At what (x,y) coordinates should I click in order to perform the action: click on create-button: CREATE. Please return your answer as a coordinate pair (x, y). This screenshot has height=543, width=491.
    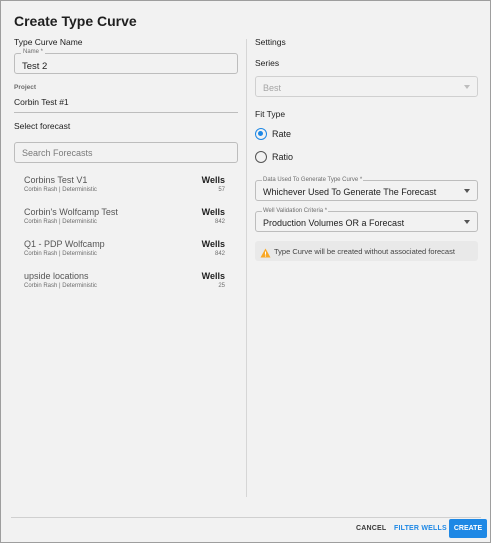
    Looking at the image, I should click on (468, 528).